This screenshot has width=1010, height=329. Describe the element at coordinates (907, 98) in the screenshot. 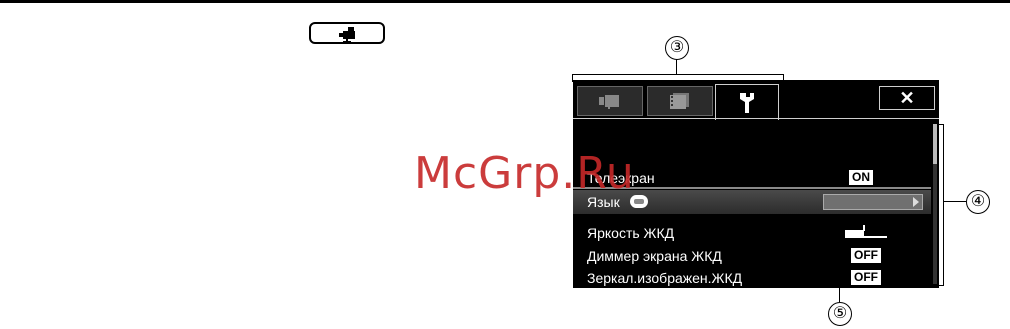

I see `close-button: ✕` at that location.